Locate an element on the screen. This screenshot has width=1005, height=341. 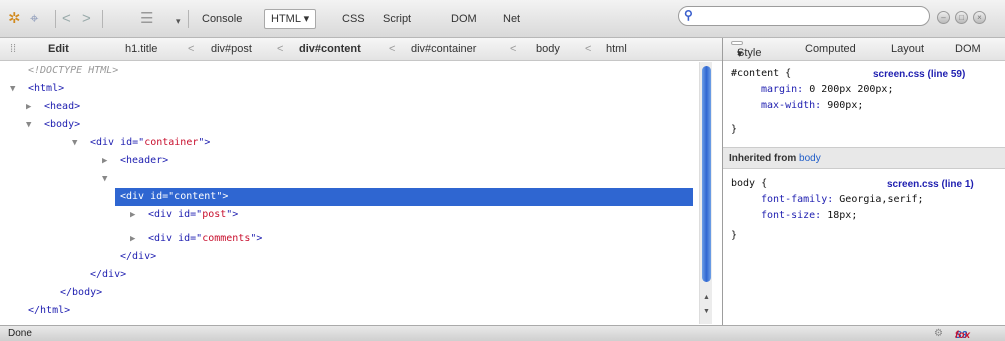
css-declaration: font-family: Georgia,serif; is located at coordinates (842, 199).